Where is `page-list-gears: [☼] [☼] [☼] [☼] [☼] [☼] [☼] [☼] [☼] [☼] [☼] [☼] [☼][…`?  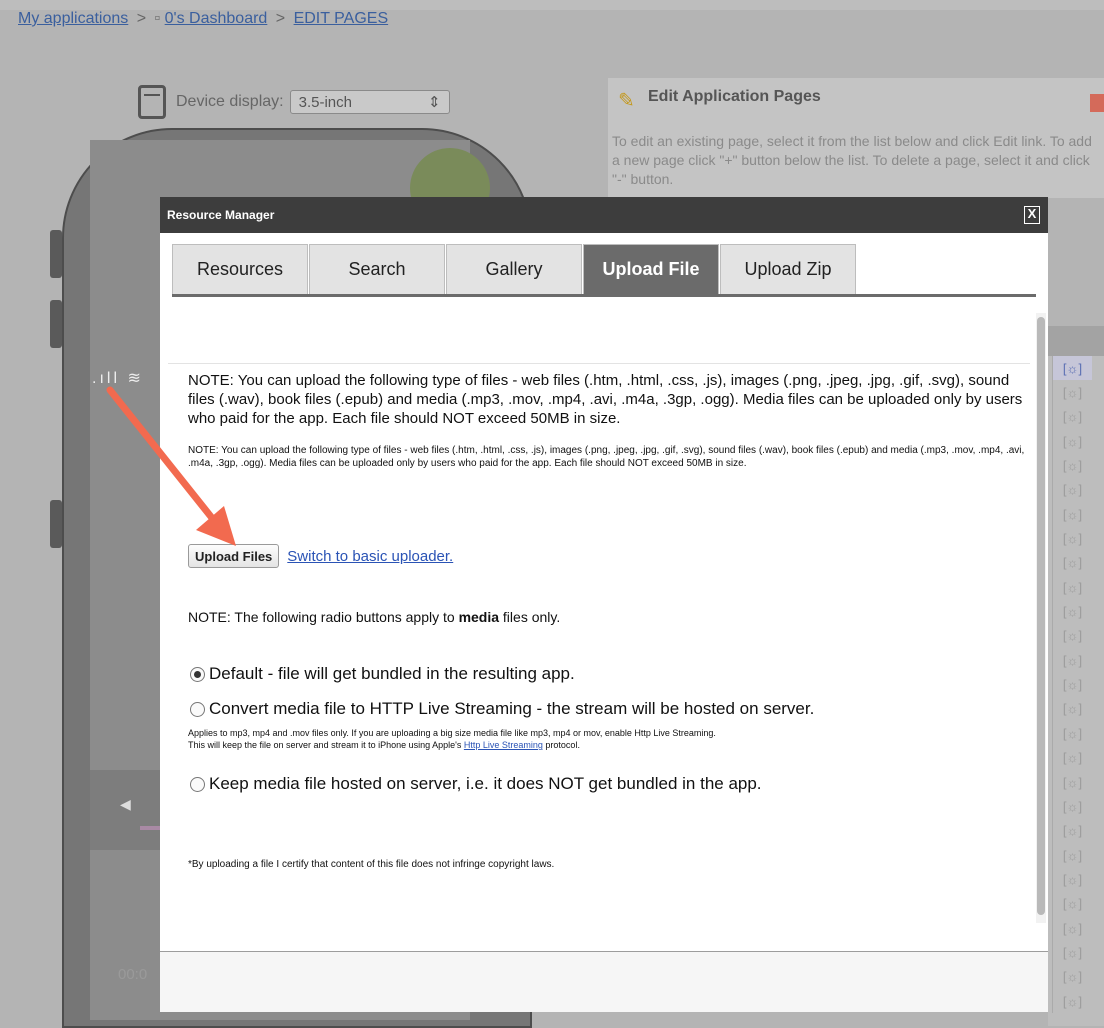 page-list-gears: [☼] [☼] [☼] [☼] [☼] [☼] [☼] [☼] [☼] [☼] [☼] [☼] [☼][… is located at coordinates (1072, 685).